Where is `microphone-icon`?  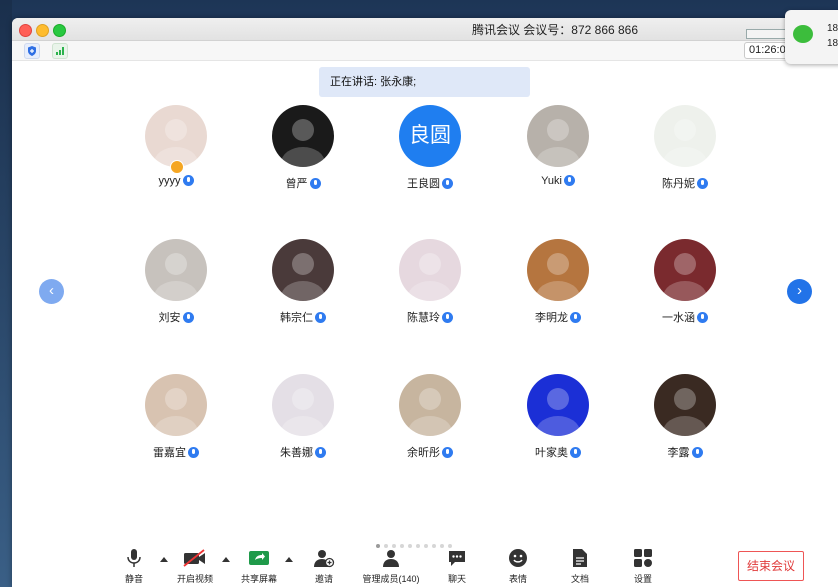
microphone-icon is located at coordinates (134, 558).